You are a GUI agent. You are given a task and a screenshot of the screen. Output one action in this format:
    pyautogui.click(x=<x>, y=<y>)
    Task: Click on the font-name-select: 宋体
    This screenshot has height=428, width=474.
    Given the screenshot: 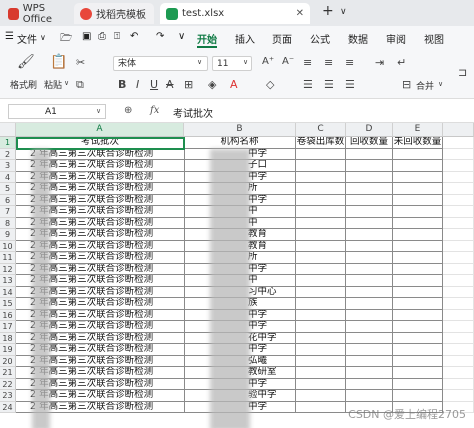 What is the action you would take?
    pyautogui.click(x=160, y=63)
    